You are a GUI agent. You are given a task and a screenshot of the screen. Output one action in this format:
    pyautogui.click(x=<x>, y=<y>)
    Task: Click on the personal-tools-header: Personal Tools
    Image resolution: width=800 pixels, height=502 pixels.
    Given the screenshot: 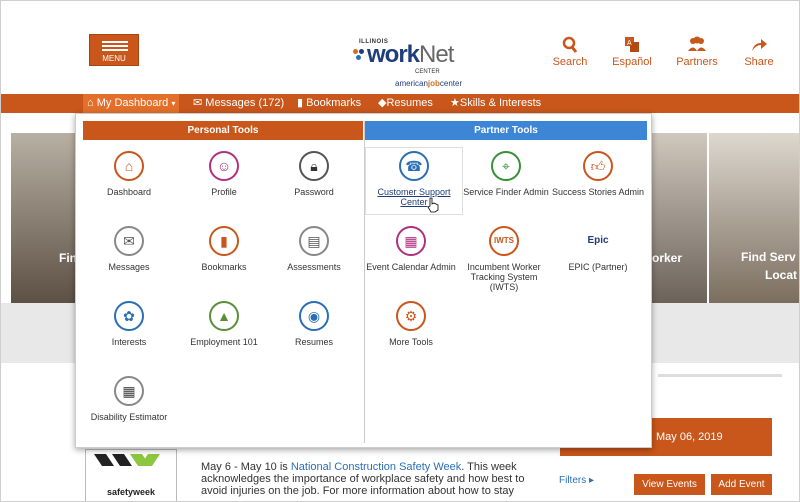 What is the action you would take?
    pyautogui.click(x=223, y=130)
    